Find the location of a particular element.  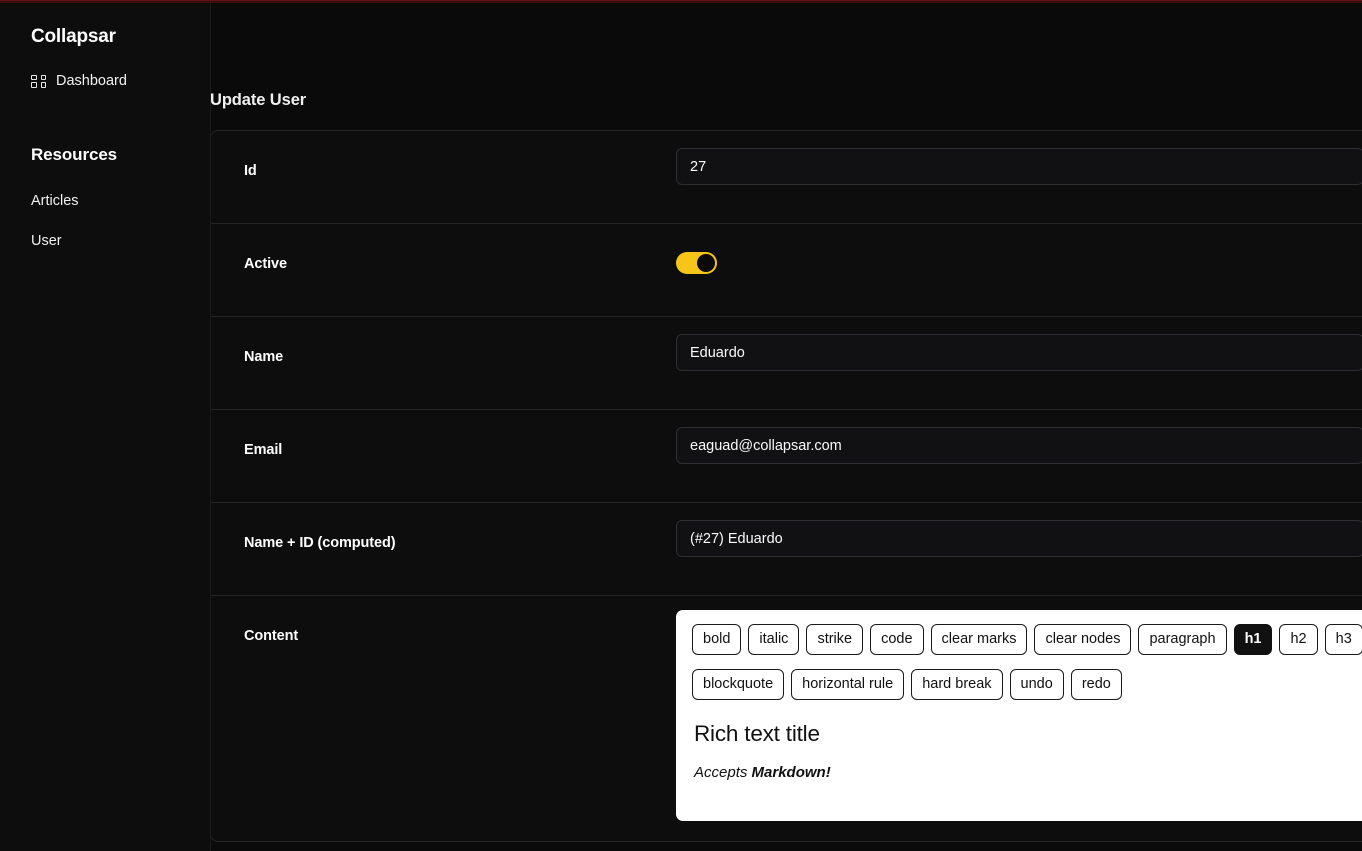

editor-btn-h1: h1 is located at coordinates (1253, 639).